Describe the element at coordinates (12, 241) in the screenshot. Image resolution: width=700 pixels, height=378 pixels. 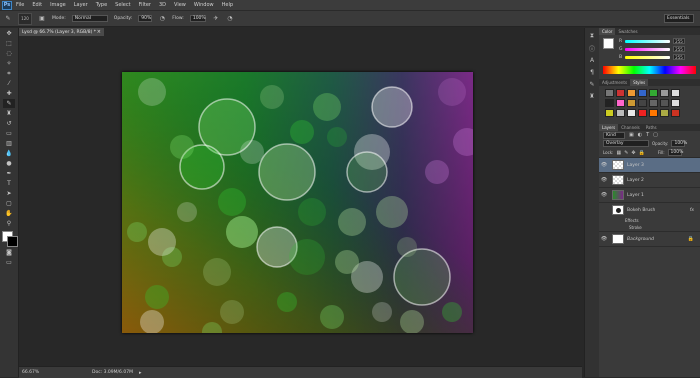
I see `background-color-swatch` at that location.